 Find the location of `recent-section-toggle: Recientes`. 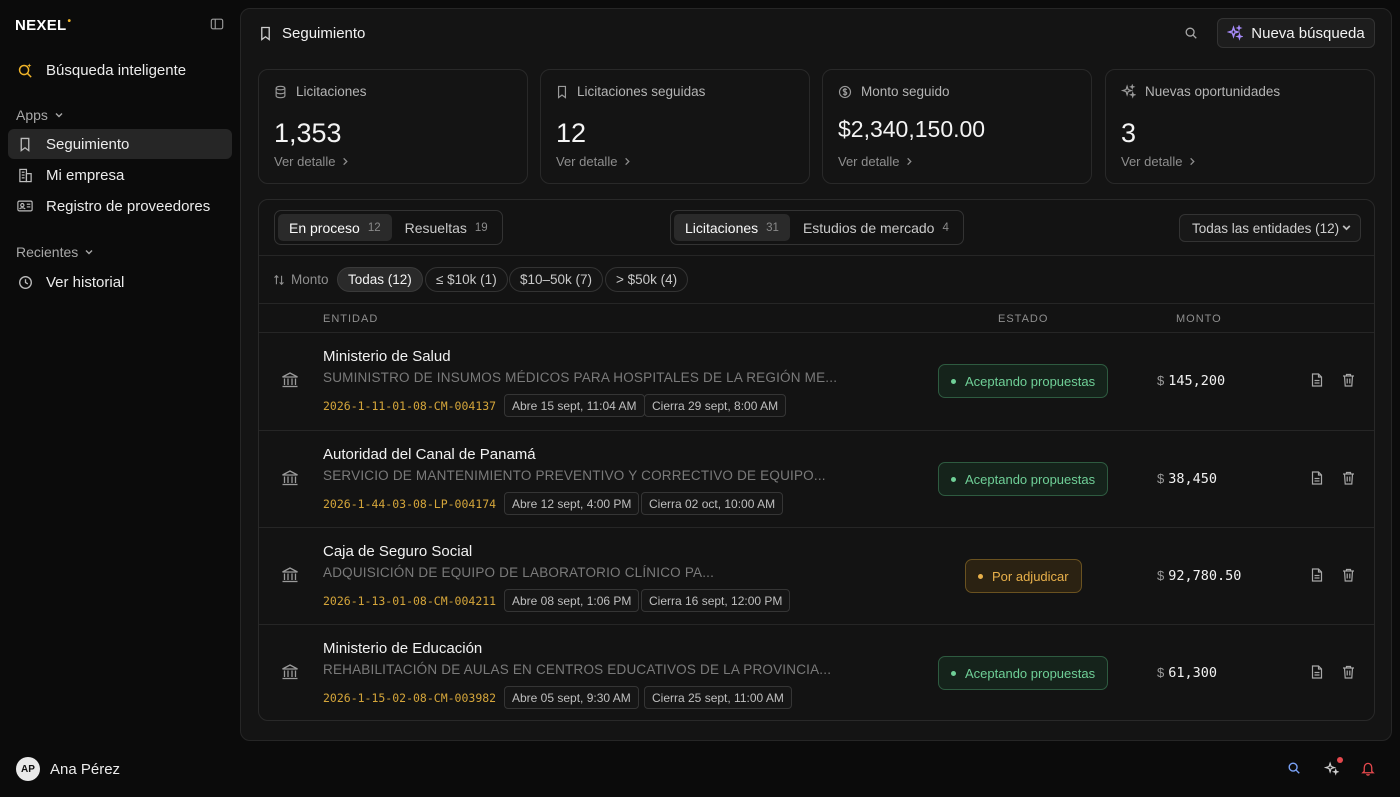

recent-section-toggle: Recientes is located at coordinates (55, 252).